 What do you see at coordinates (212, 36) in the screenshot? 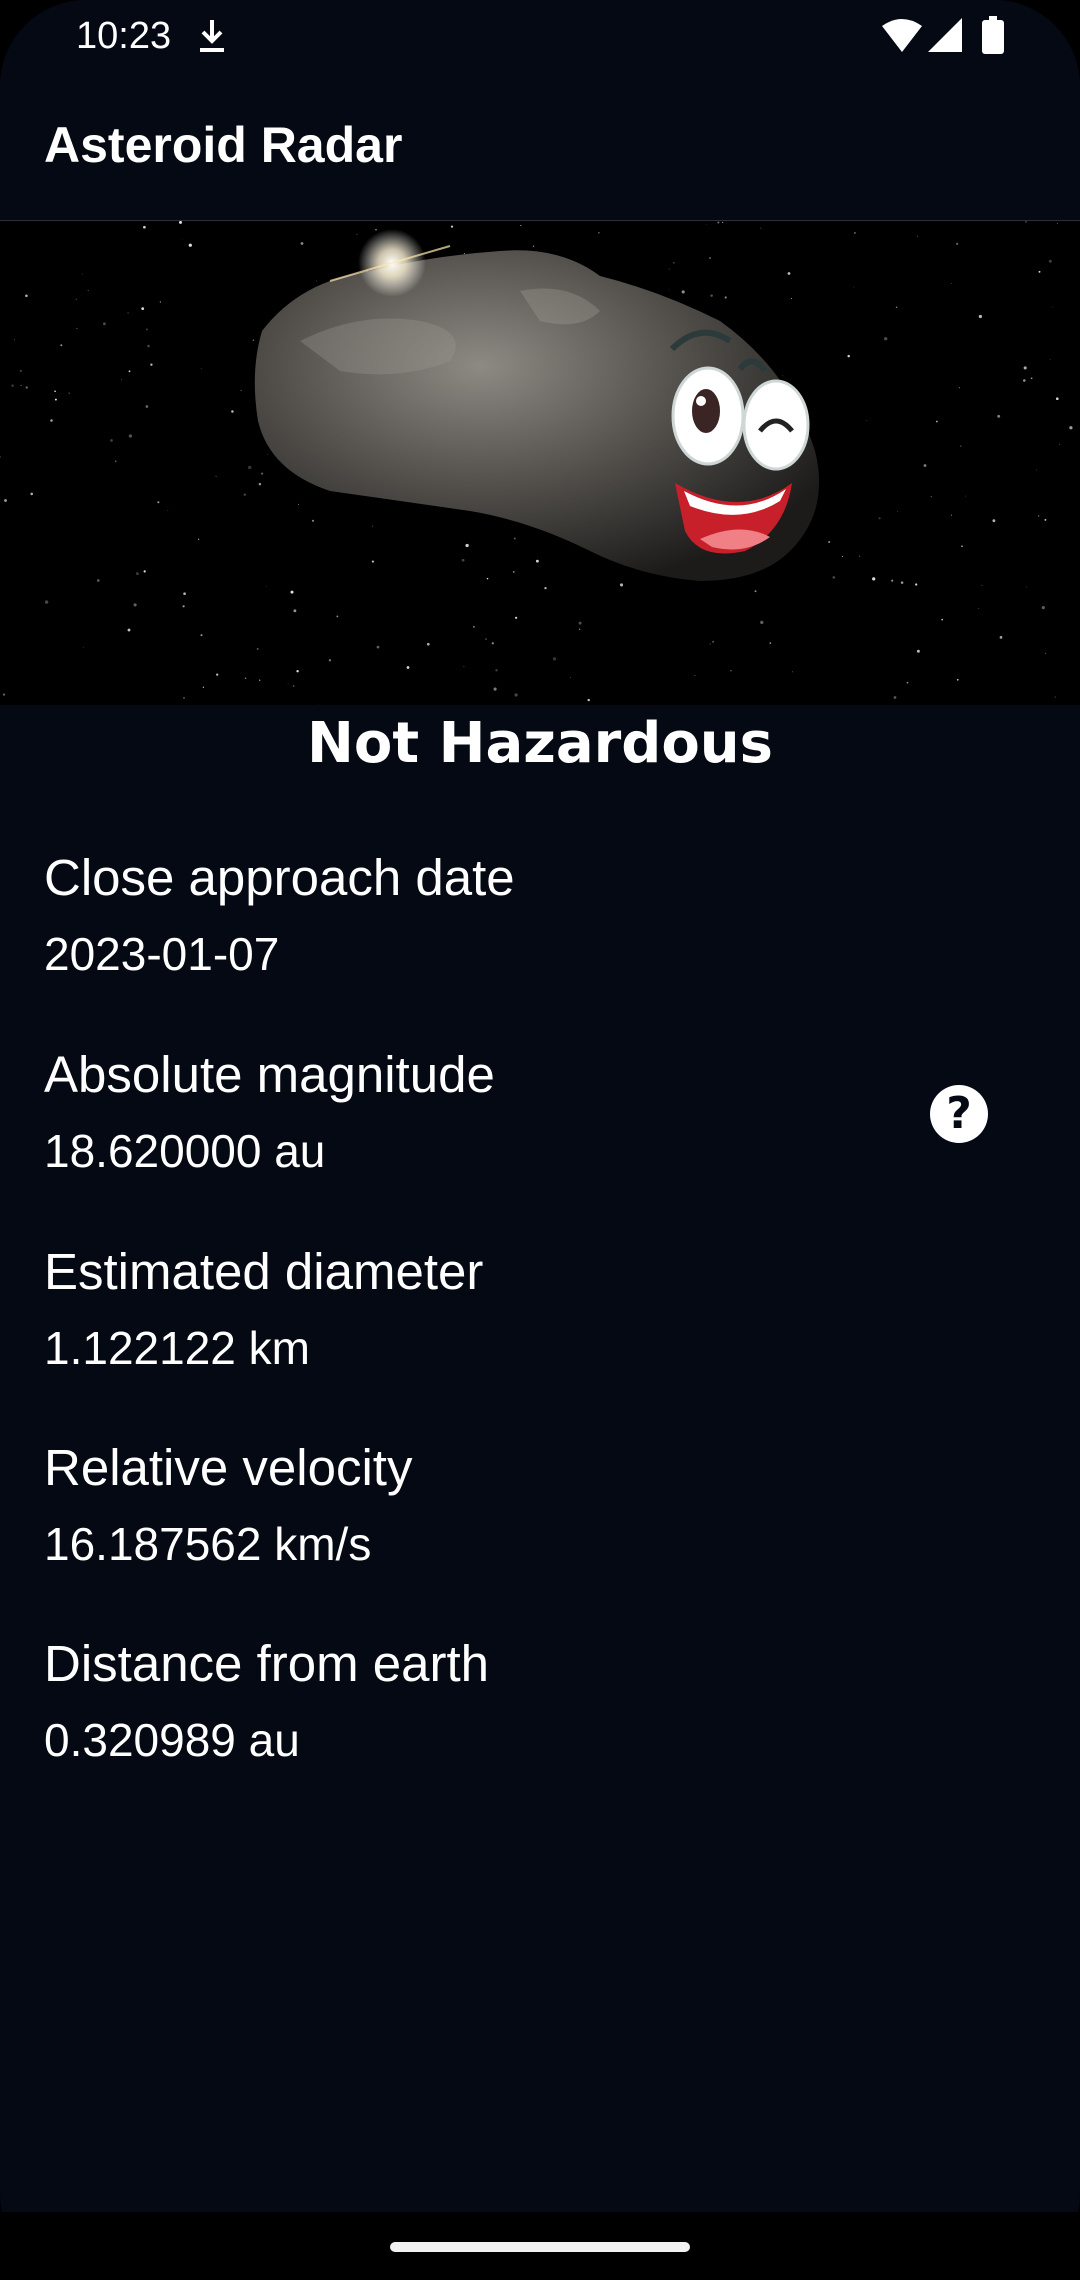
I see `download-icon` at bounding box center [212, 36].